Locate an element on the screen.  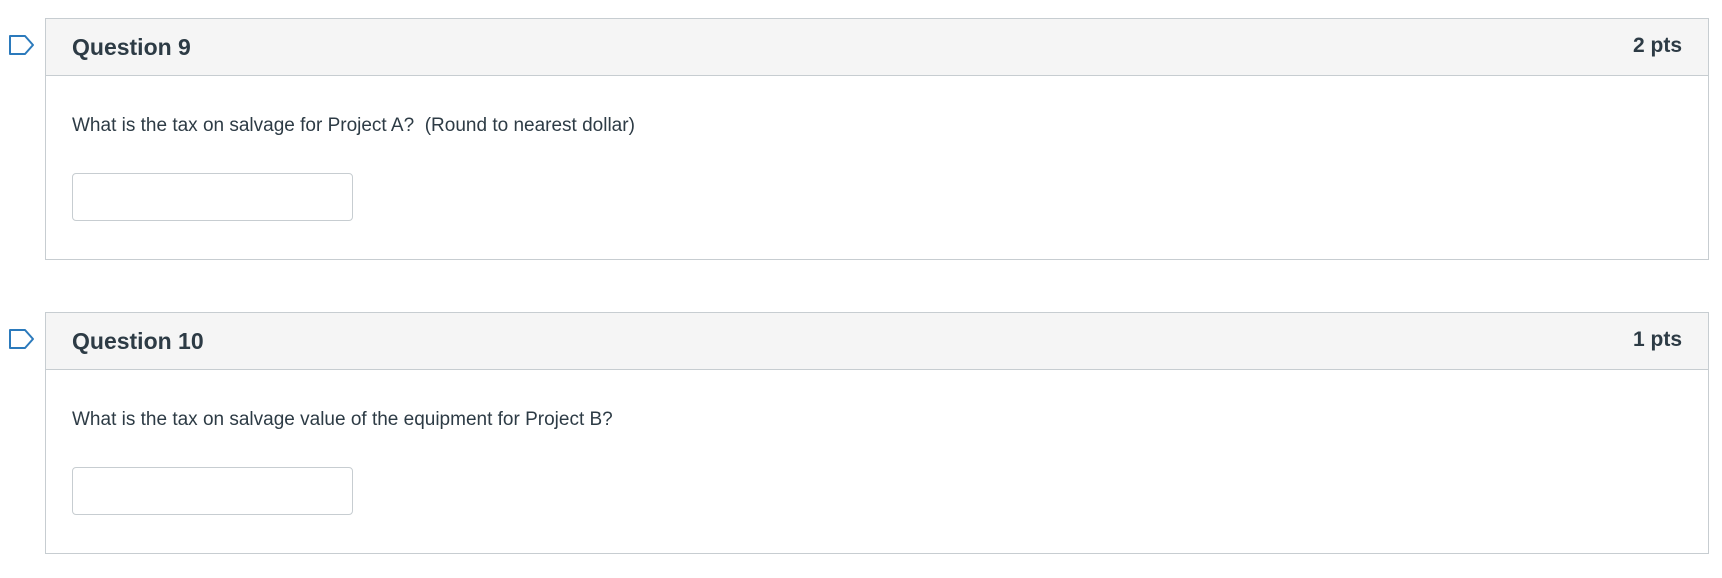
question-10-answer-input is located at coordinates (212, 491).